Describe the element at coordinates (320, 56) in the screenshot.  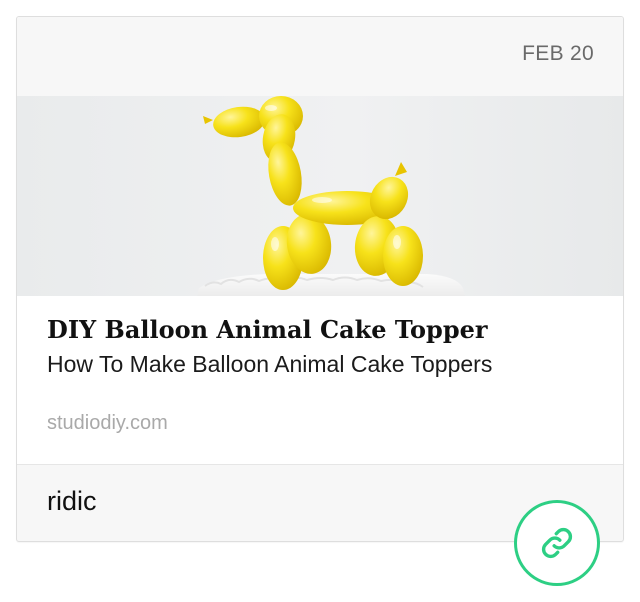
I see `card-header: FEB 20` at that location.